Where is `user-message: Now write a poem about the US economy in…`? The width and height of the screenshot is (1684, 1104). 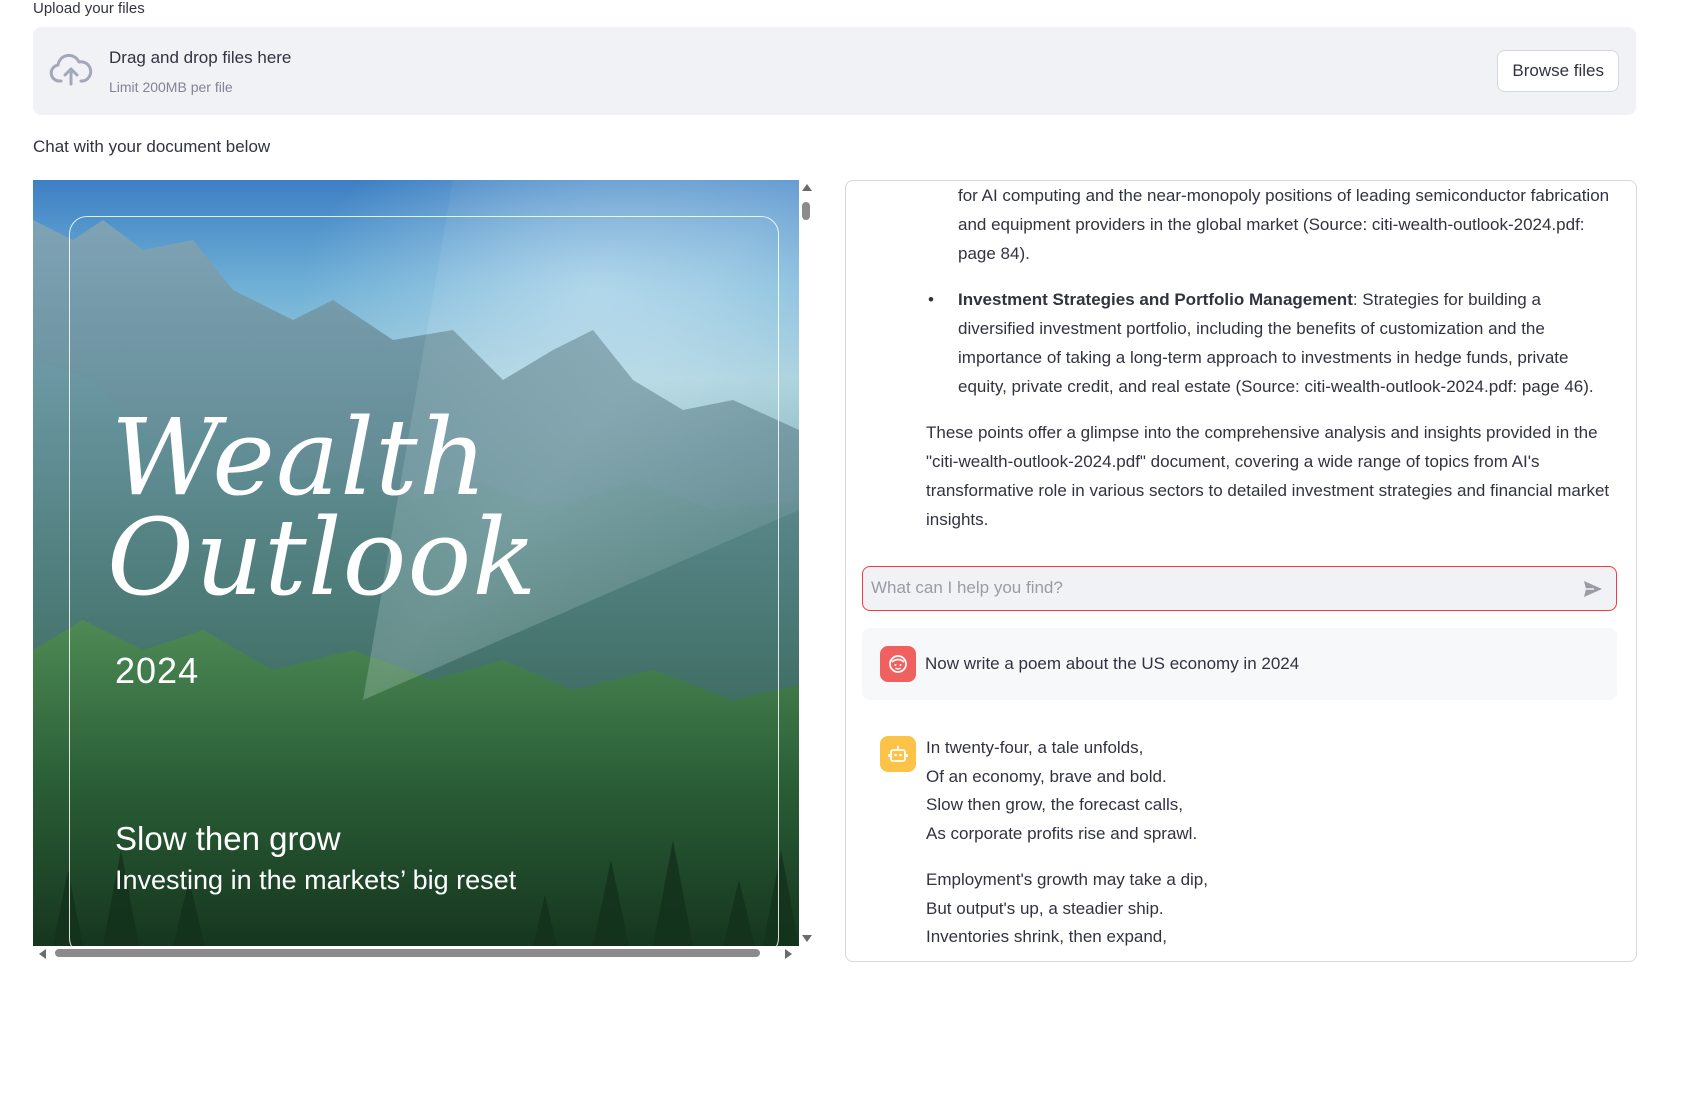
user-message: Now write a poem about the US economy in… is located at coordinates (1239, 664).